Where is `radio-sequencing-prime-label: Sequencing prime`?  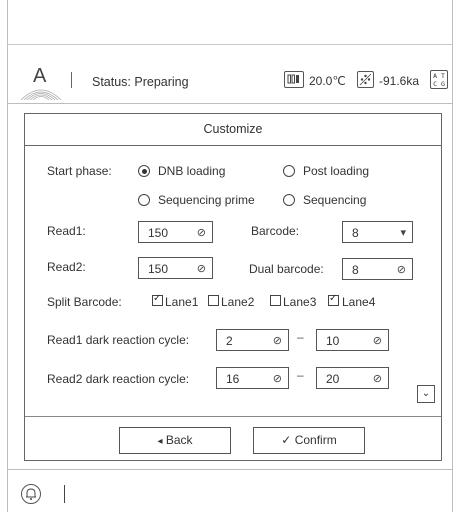
radio-sequencing-prime-label: Sequencing prime is located at coordinates (206, 200).